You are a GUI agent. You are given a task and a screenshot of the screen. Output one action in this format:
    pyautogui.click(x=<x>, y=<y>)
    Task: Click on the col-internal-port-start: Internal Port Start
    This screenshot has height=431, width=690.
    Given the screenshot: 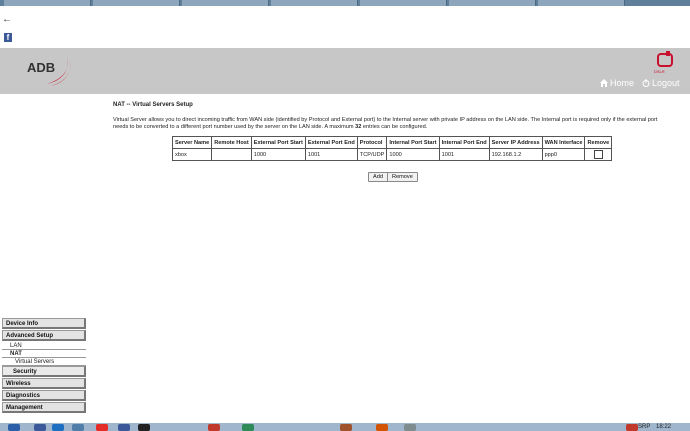 What is the action you would take?
    pyautogui.click(x=413, y=142)
    